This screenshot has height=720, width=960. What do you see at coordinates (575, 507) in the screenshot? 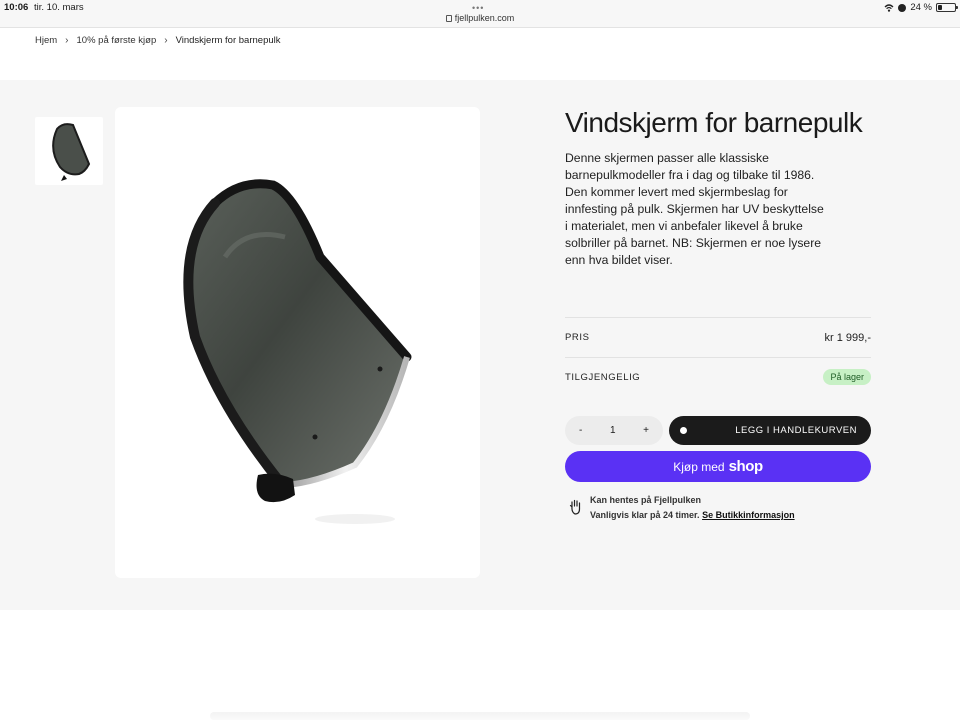
I see `hand-icon` at bounding box center [575, 507].